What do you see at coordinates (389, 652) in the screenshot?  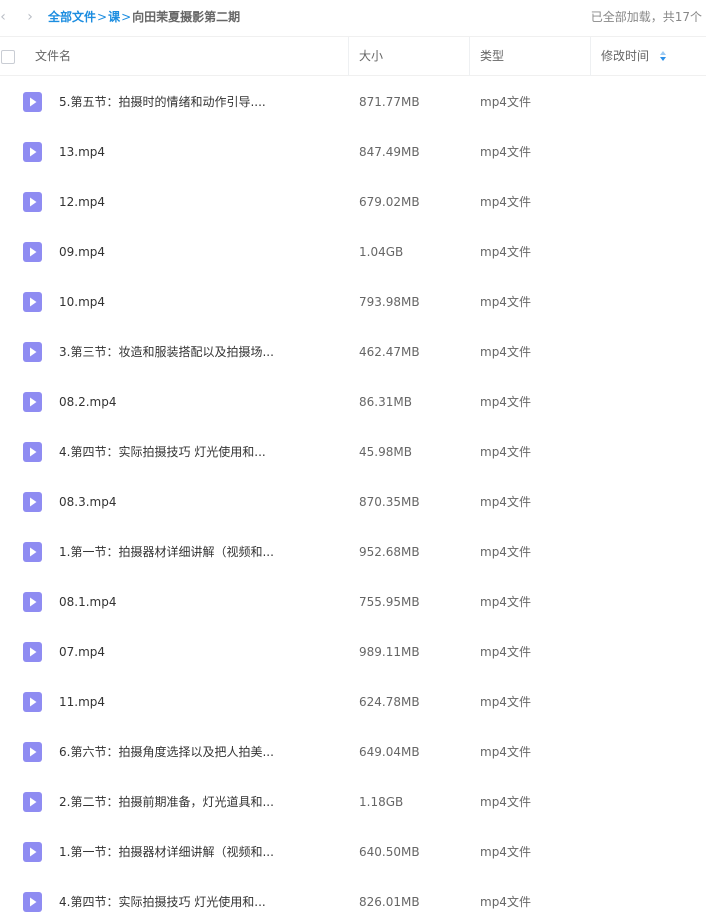 I see `file-size: 989.11MB` at bounding box center [389, 652].